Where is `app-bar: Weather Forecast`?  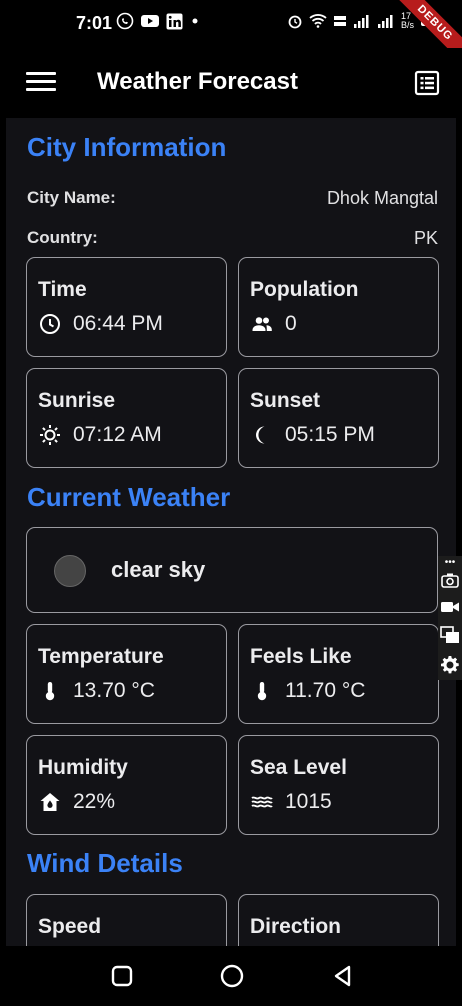
app-bar: Weather Forecast is located at coordinates (231, 83).